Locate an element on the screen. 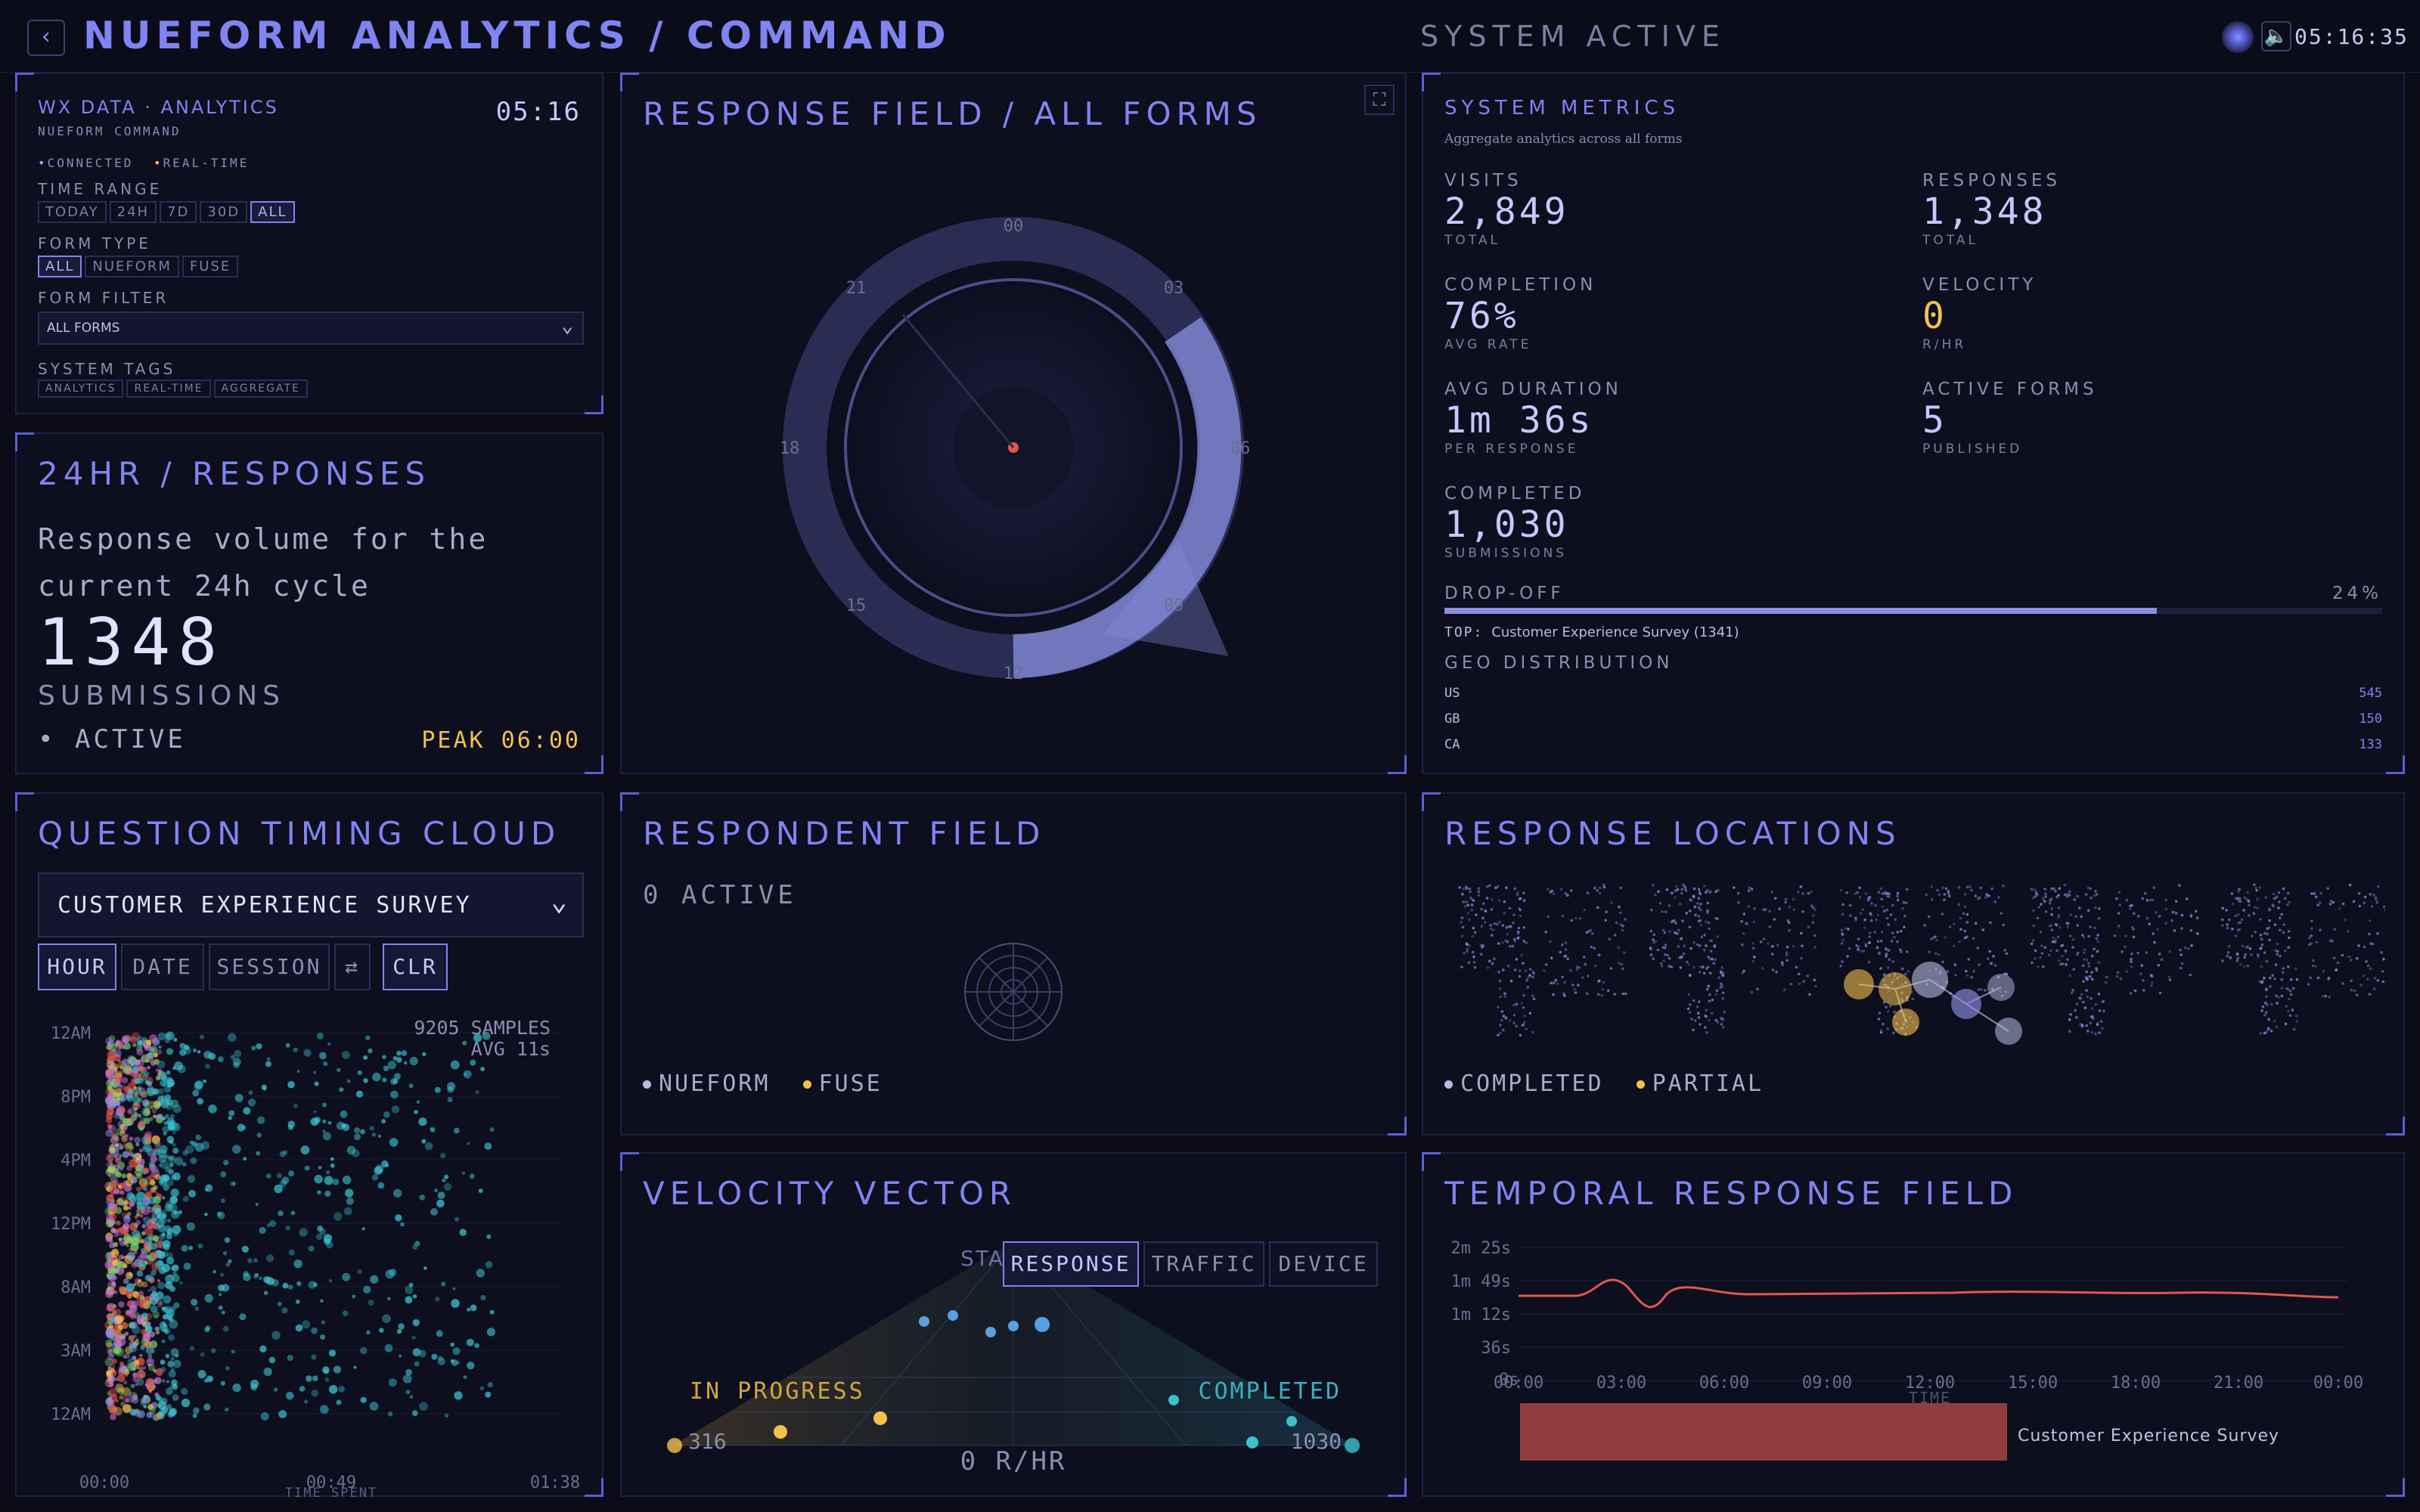 The image size is (2420, 1512). time-range-7d: 7D is located at coordinates (178, 212).